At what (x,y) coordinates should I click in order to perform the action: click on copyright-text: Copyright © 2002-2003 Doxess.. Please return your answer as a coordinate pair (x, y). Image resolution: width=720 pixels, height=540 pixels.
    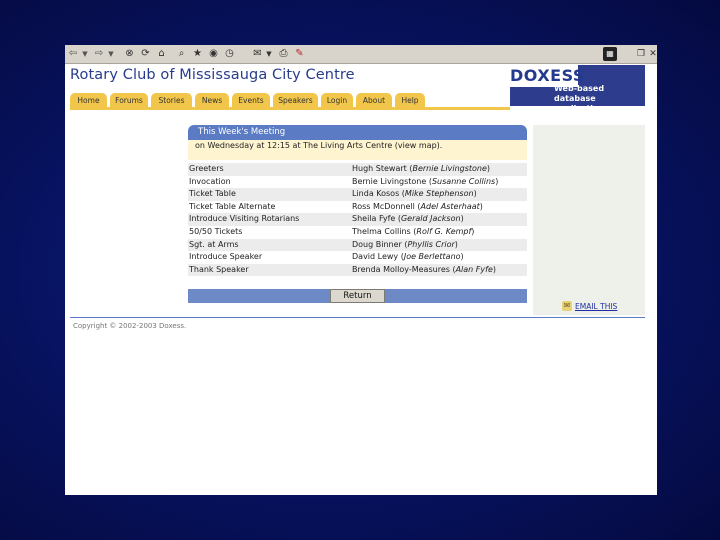
    Looking at the image, I should click on (130, 326).